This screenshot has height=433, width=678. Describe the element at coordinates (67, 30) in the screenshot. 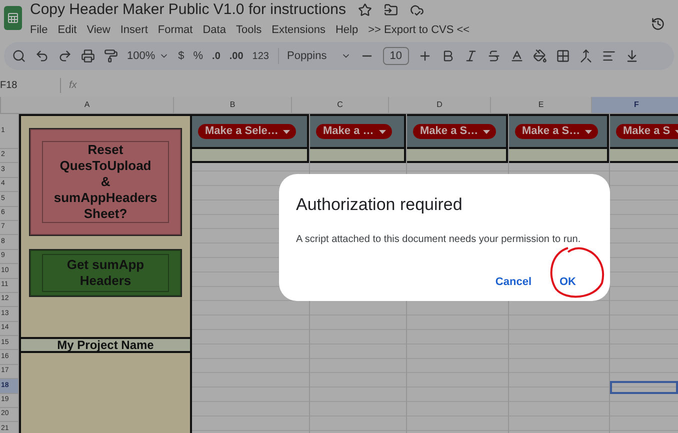

I see `menu-item: Edit` at that location.